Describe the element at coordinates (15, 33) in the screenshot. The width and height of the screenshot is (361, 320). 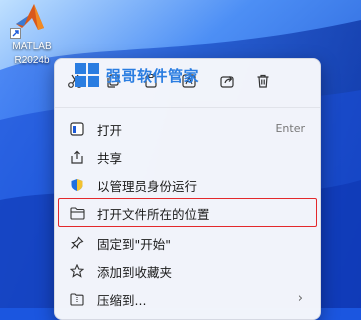
I see `shortcut-arrow-icon` at that location.